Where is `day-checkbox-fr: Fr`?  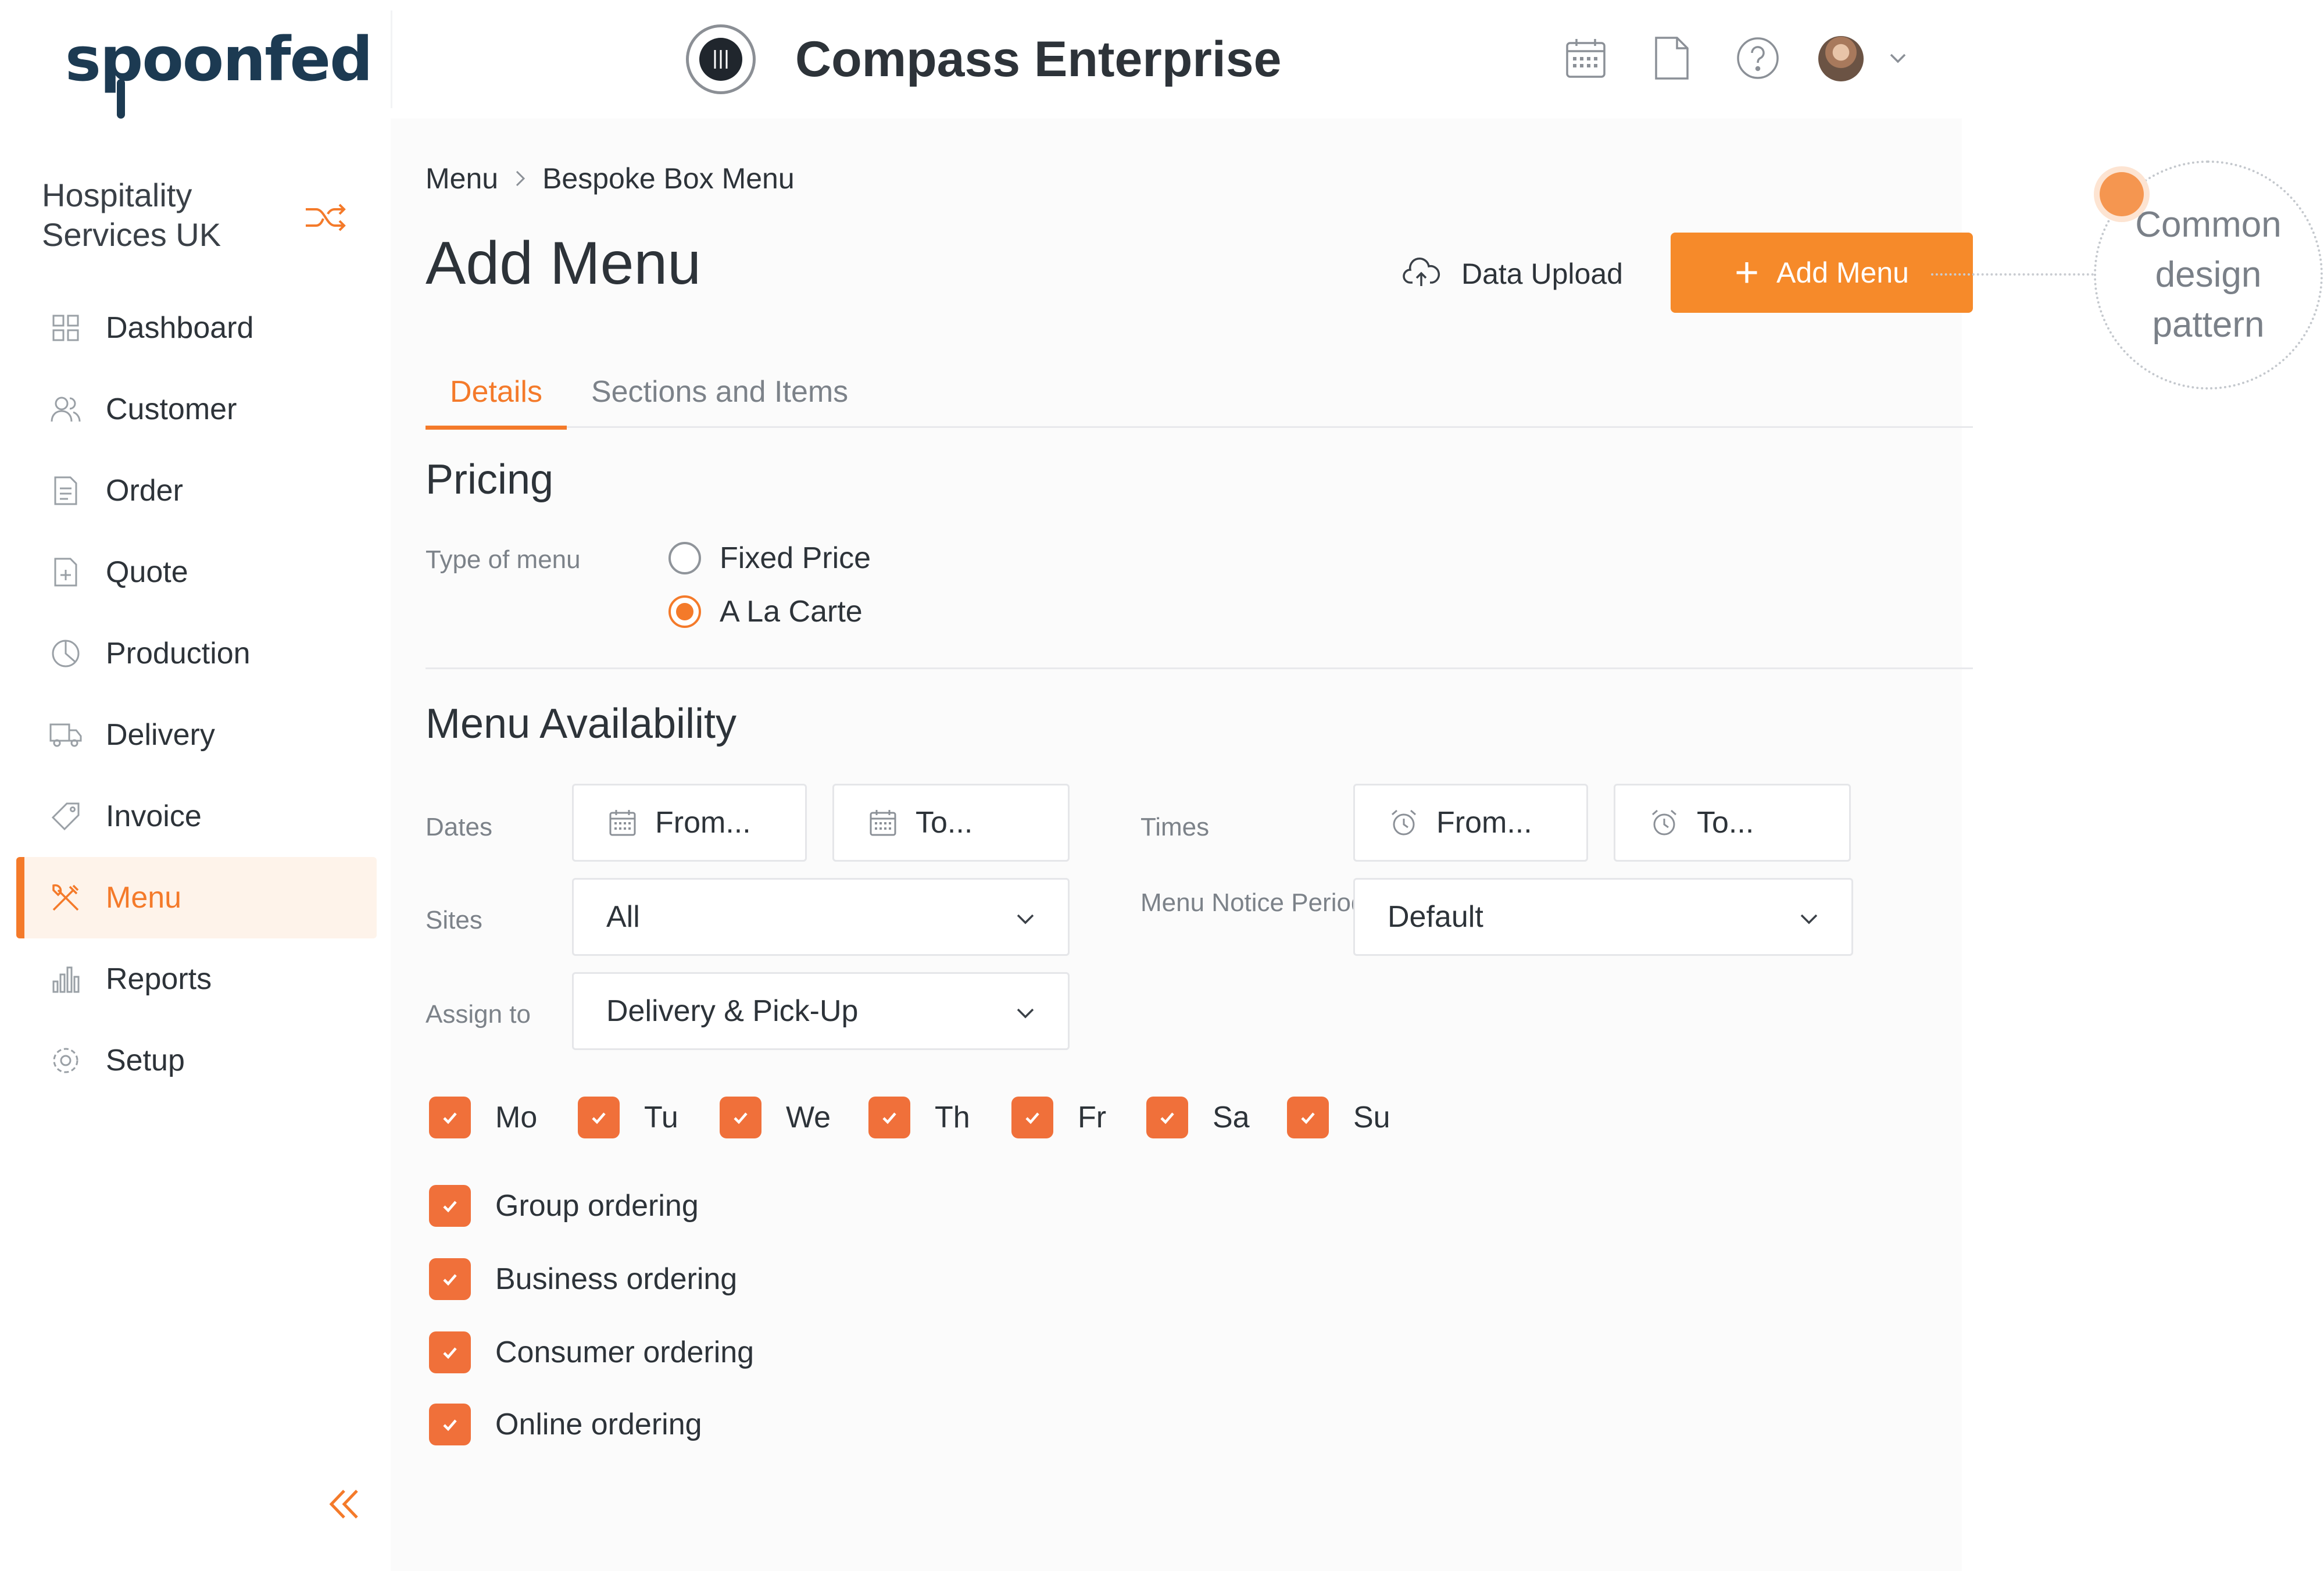 day-checkbox-fr: Fr is located at coordinates (1058, 1117).